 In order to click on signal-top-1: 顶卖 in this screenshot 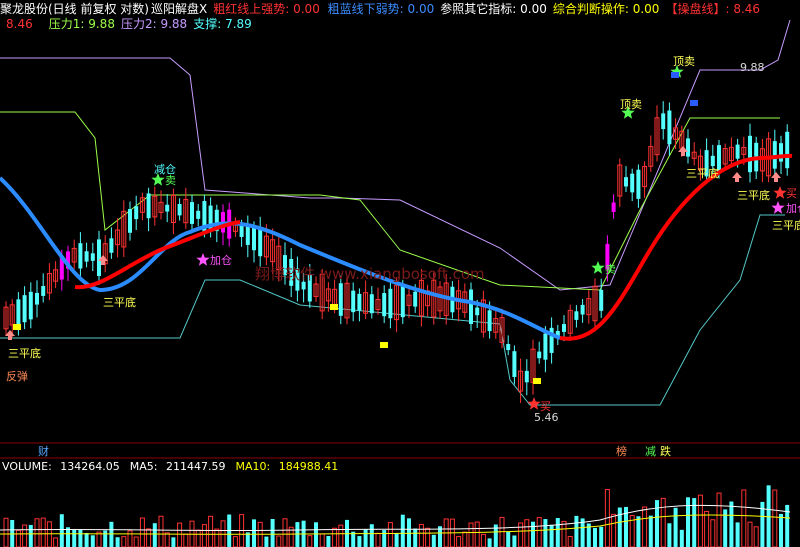, I will do `click(631, 104)`.